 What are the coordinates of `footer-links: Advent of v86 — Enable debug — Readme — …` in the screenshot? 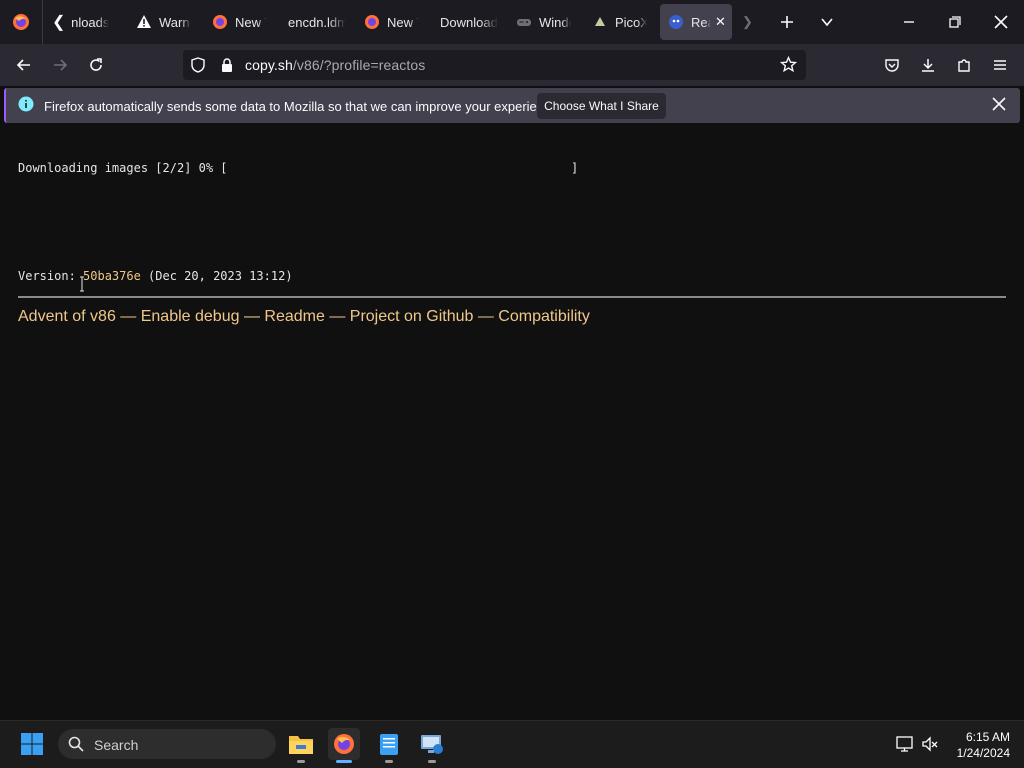 It's located at (304, 317).